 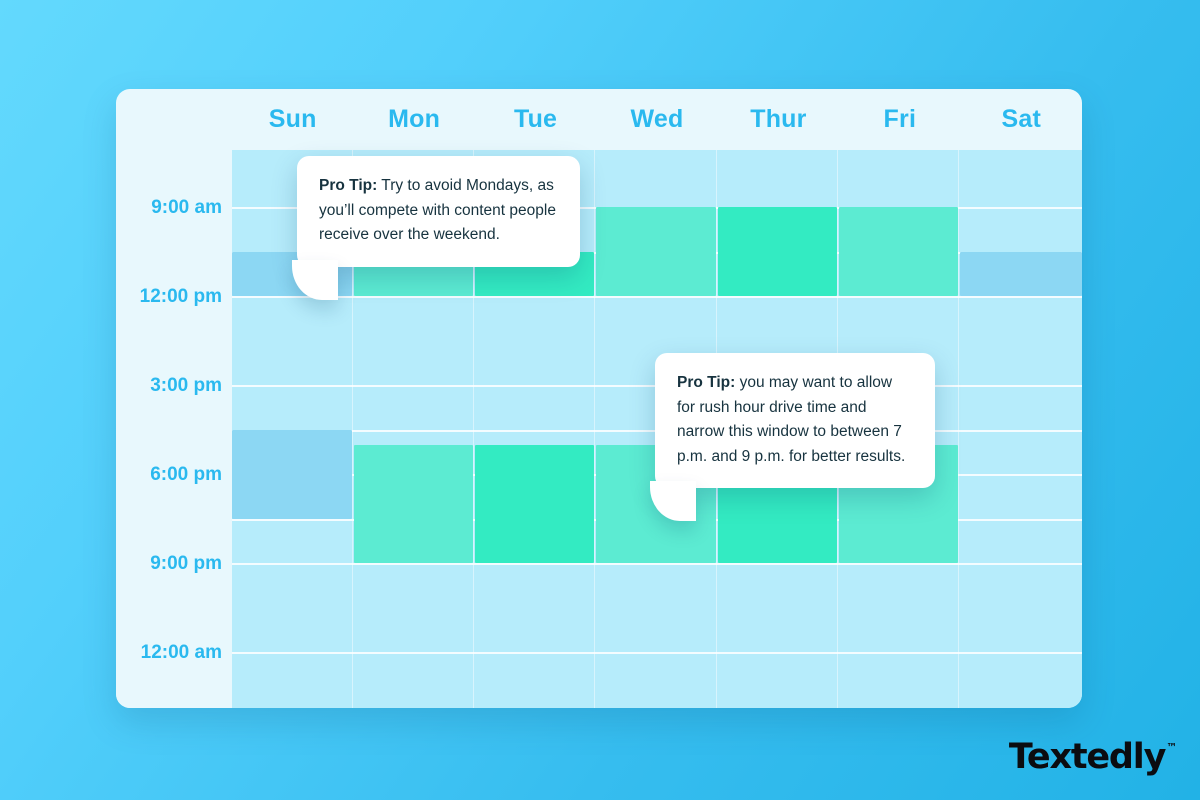 What do you see at coordinates (1087, 757) in the screenshot?
I see `brand-name: Textedly` at bounding box center [1087, 757].